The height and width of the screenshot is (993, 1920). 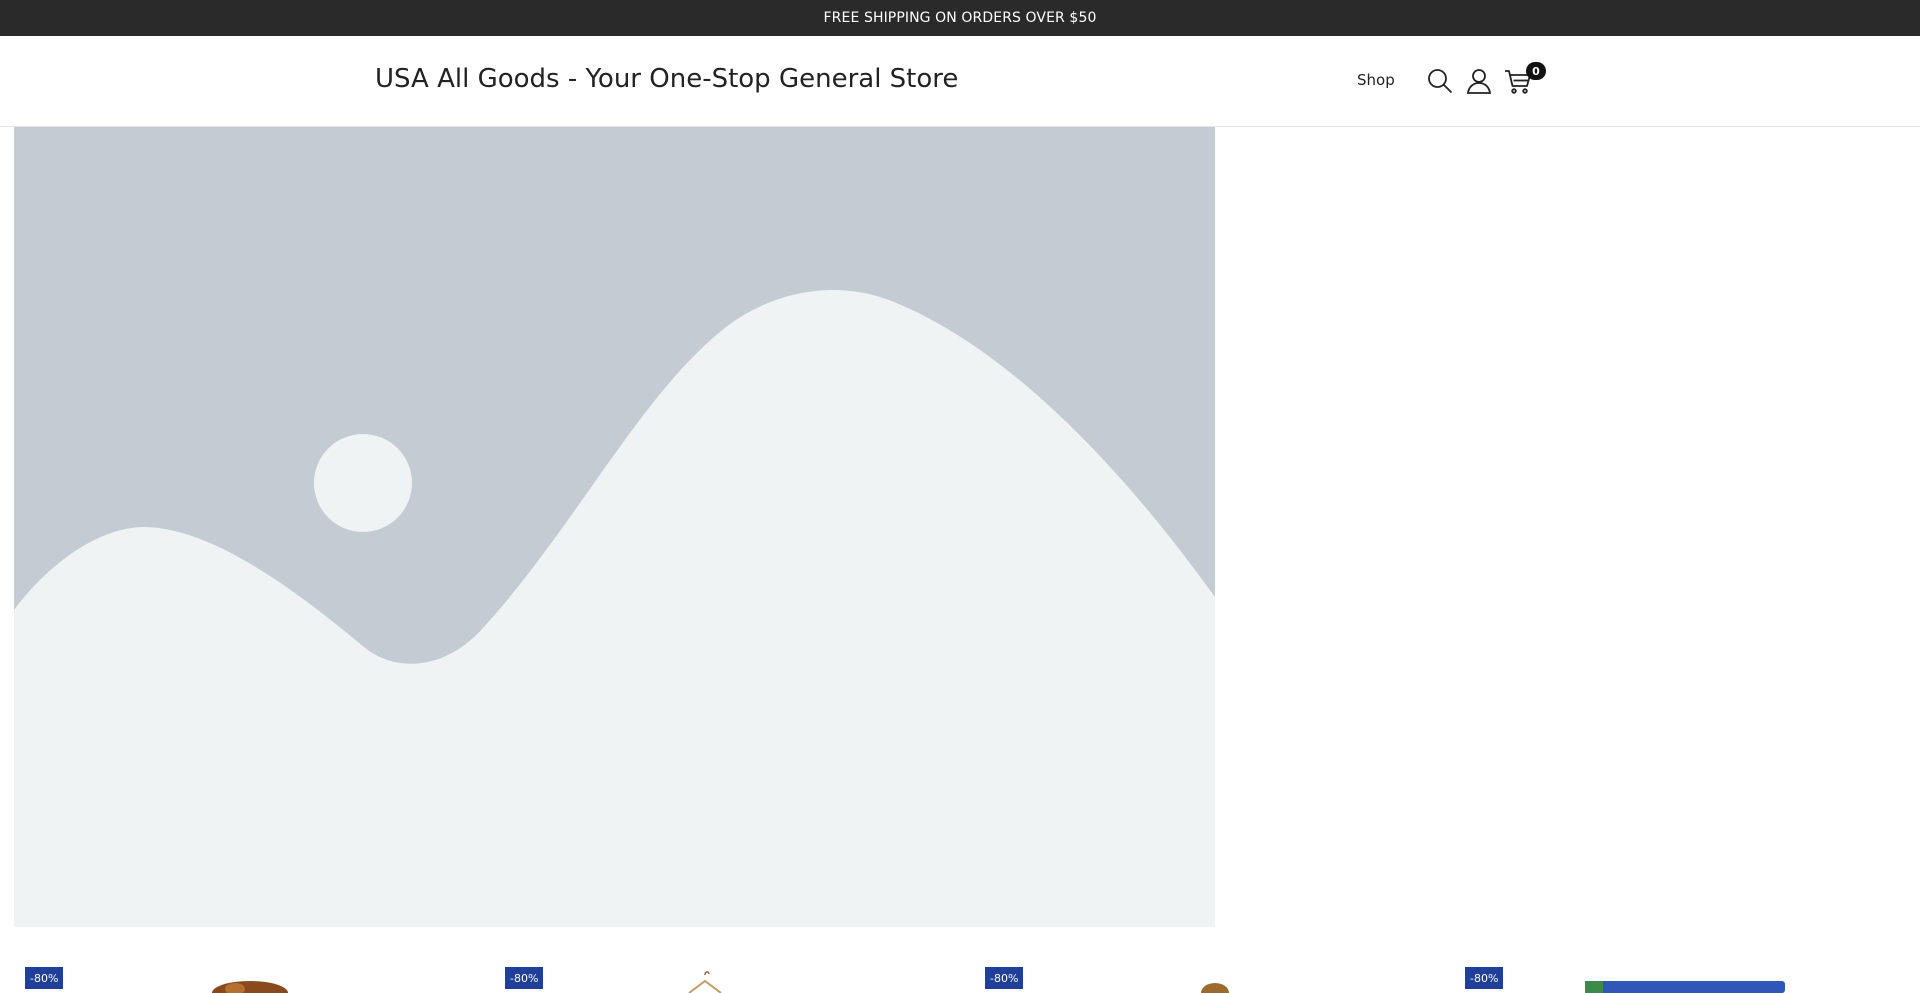 What do you see at coordinates (1536, 71) in the screenshot?
I see `cart-count-badge: 0` at bounding box center [1536, 71].